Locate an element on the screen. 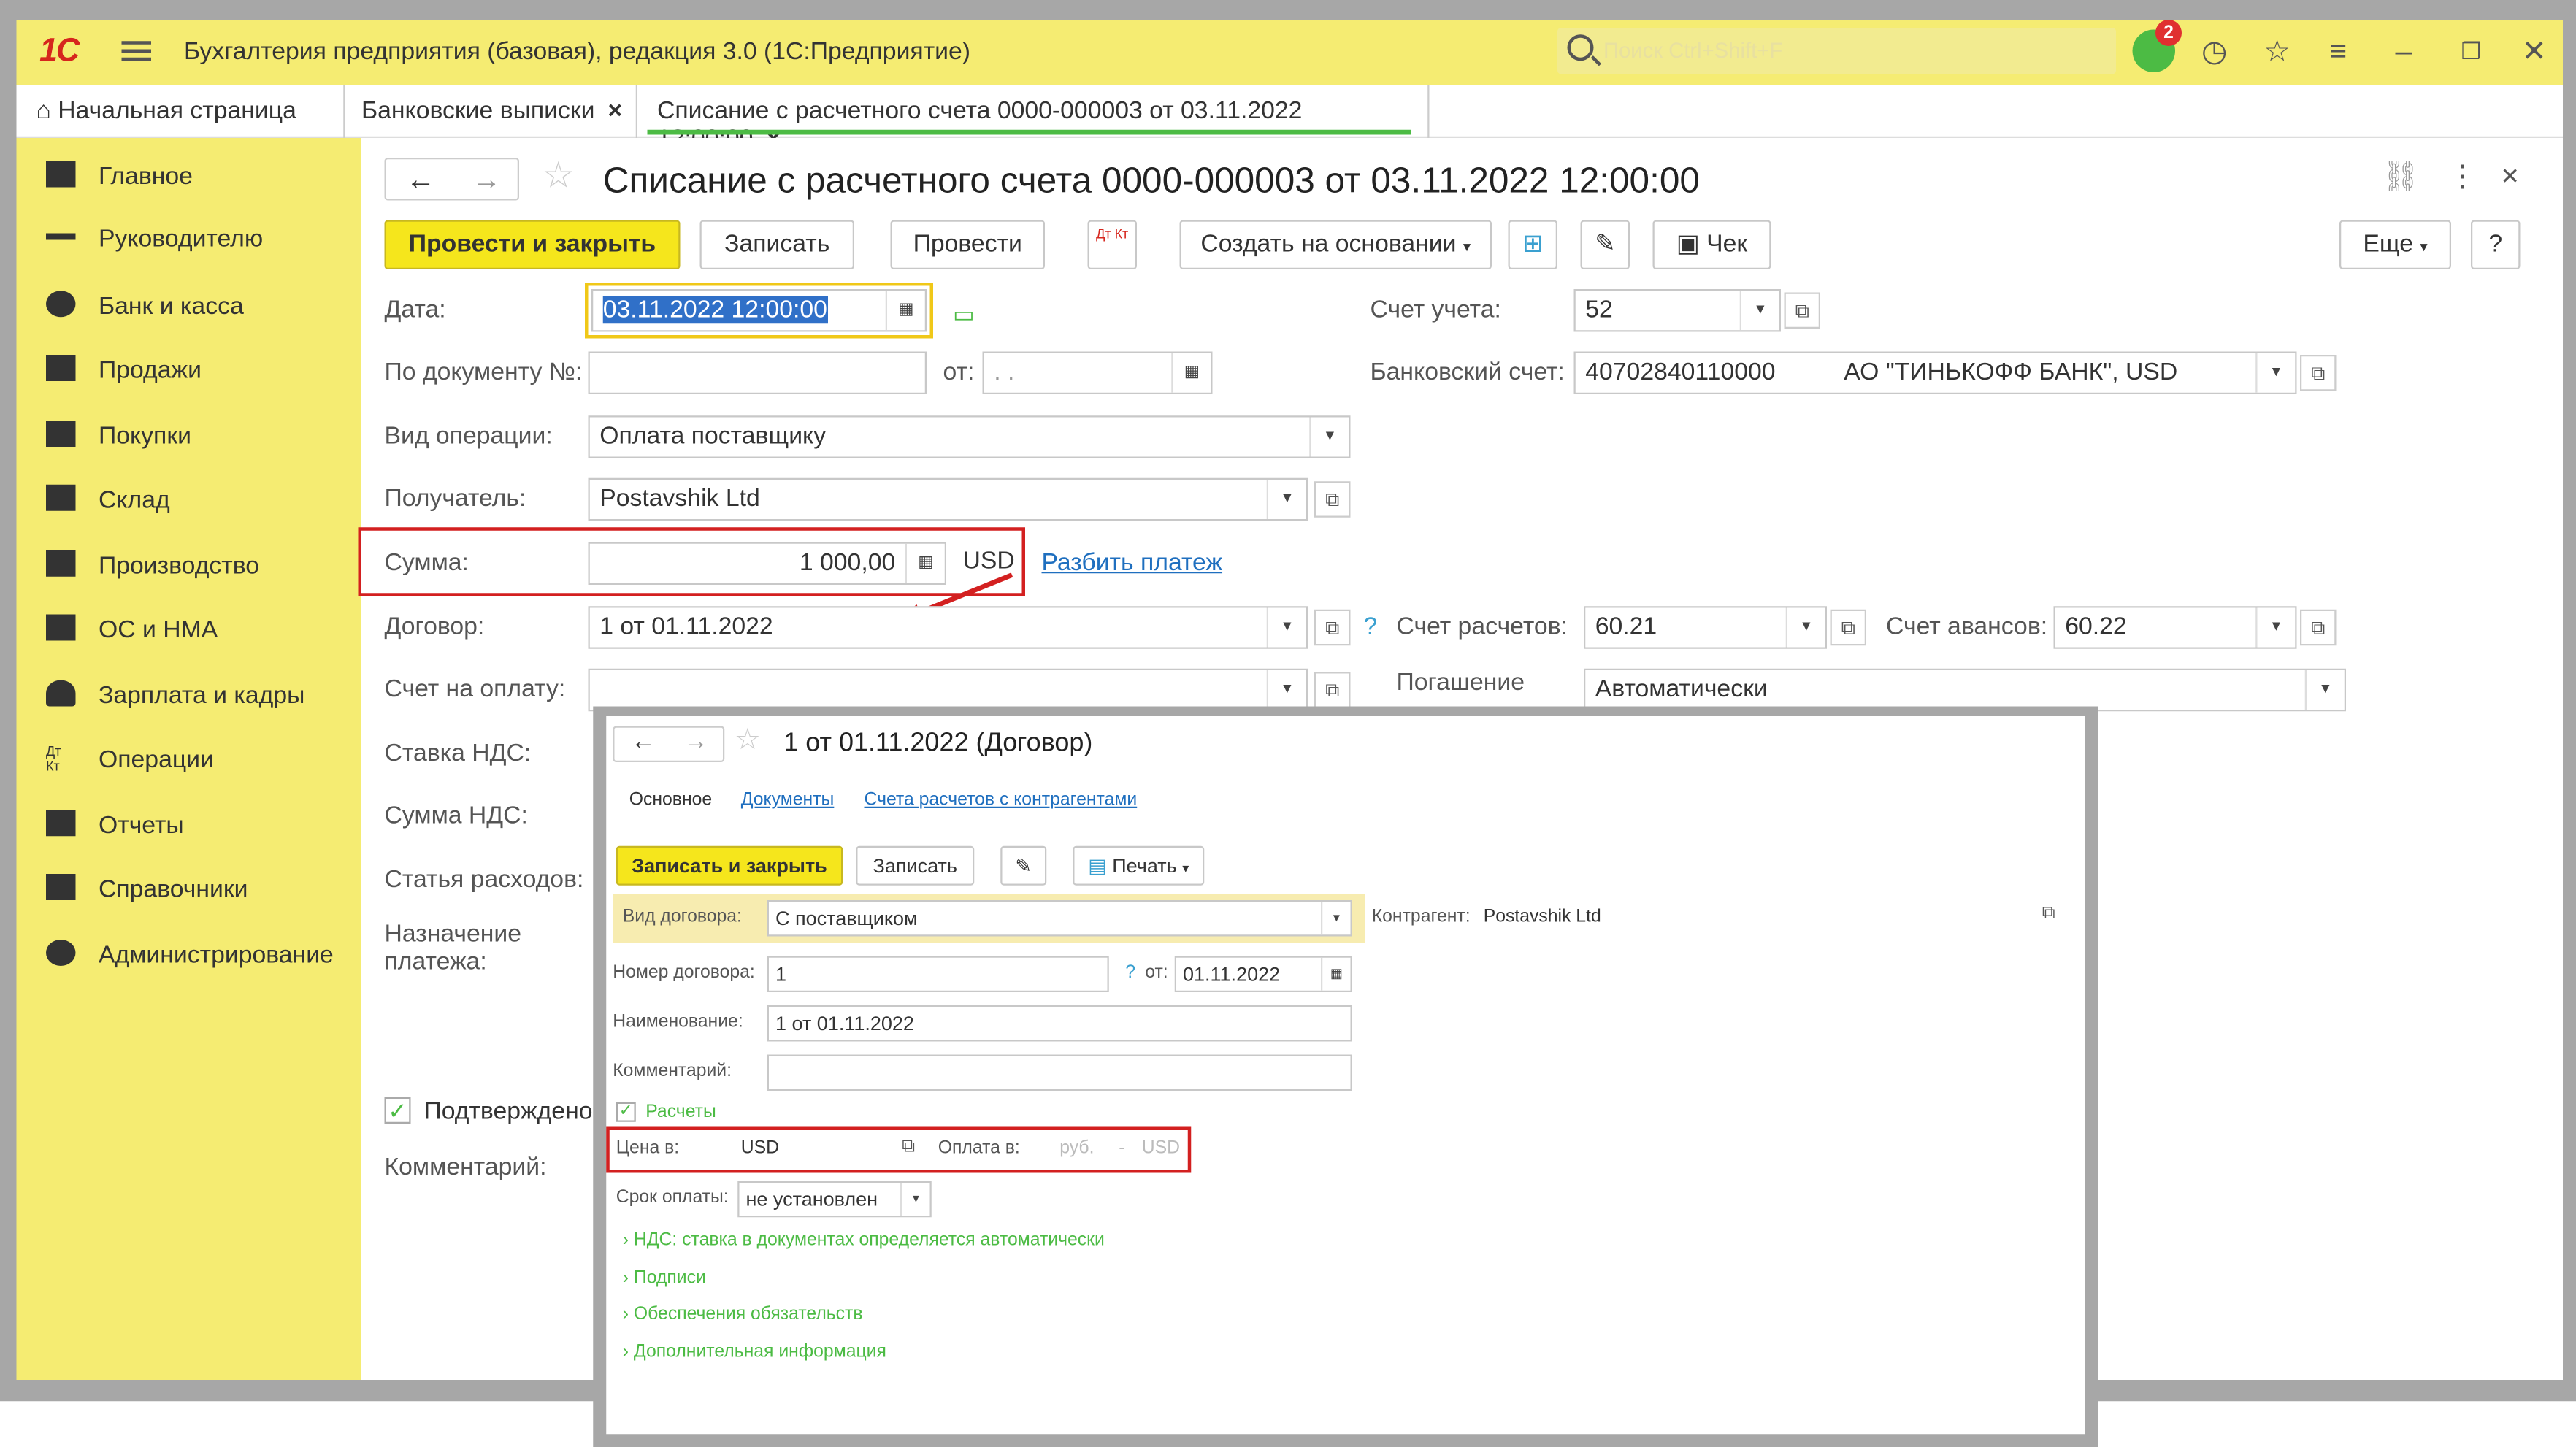 This screenshot has height=1447, width=2576. sidebar-item-warehouse: Склад is located at coordinates (108, 508).